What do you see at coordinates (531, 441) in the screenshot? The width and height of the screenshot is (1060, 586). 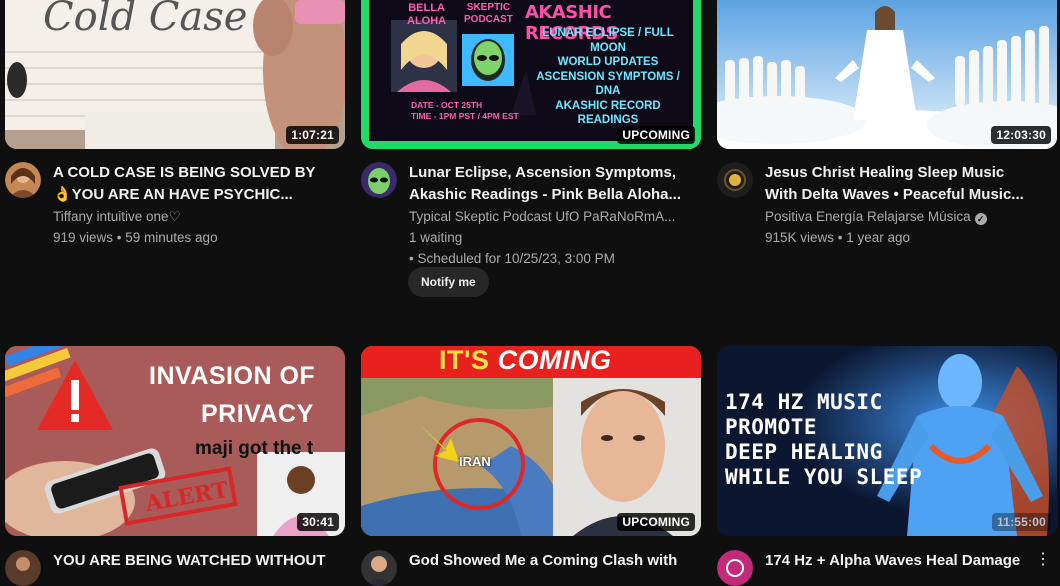 I see `video-thumbnail: IT'S COMING IRAN UPCOMING` at bounding box center [531, 441].